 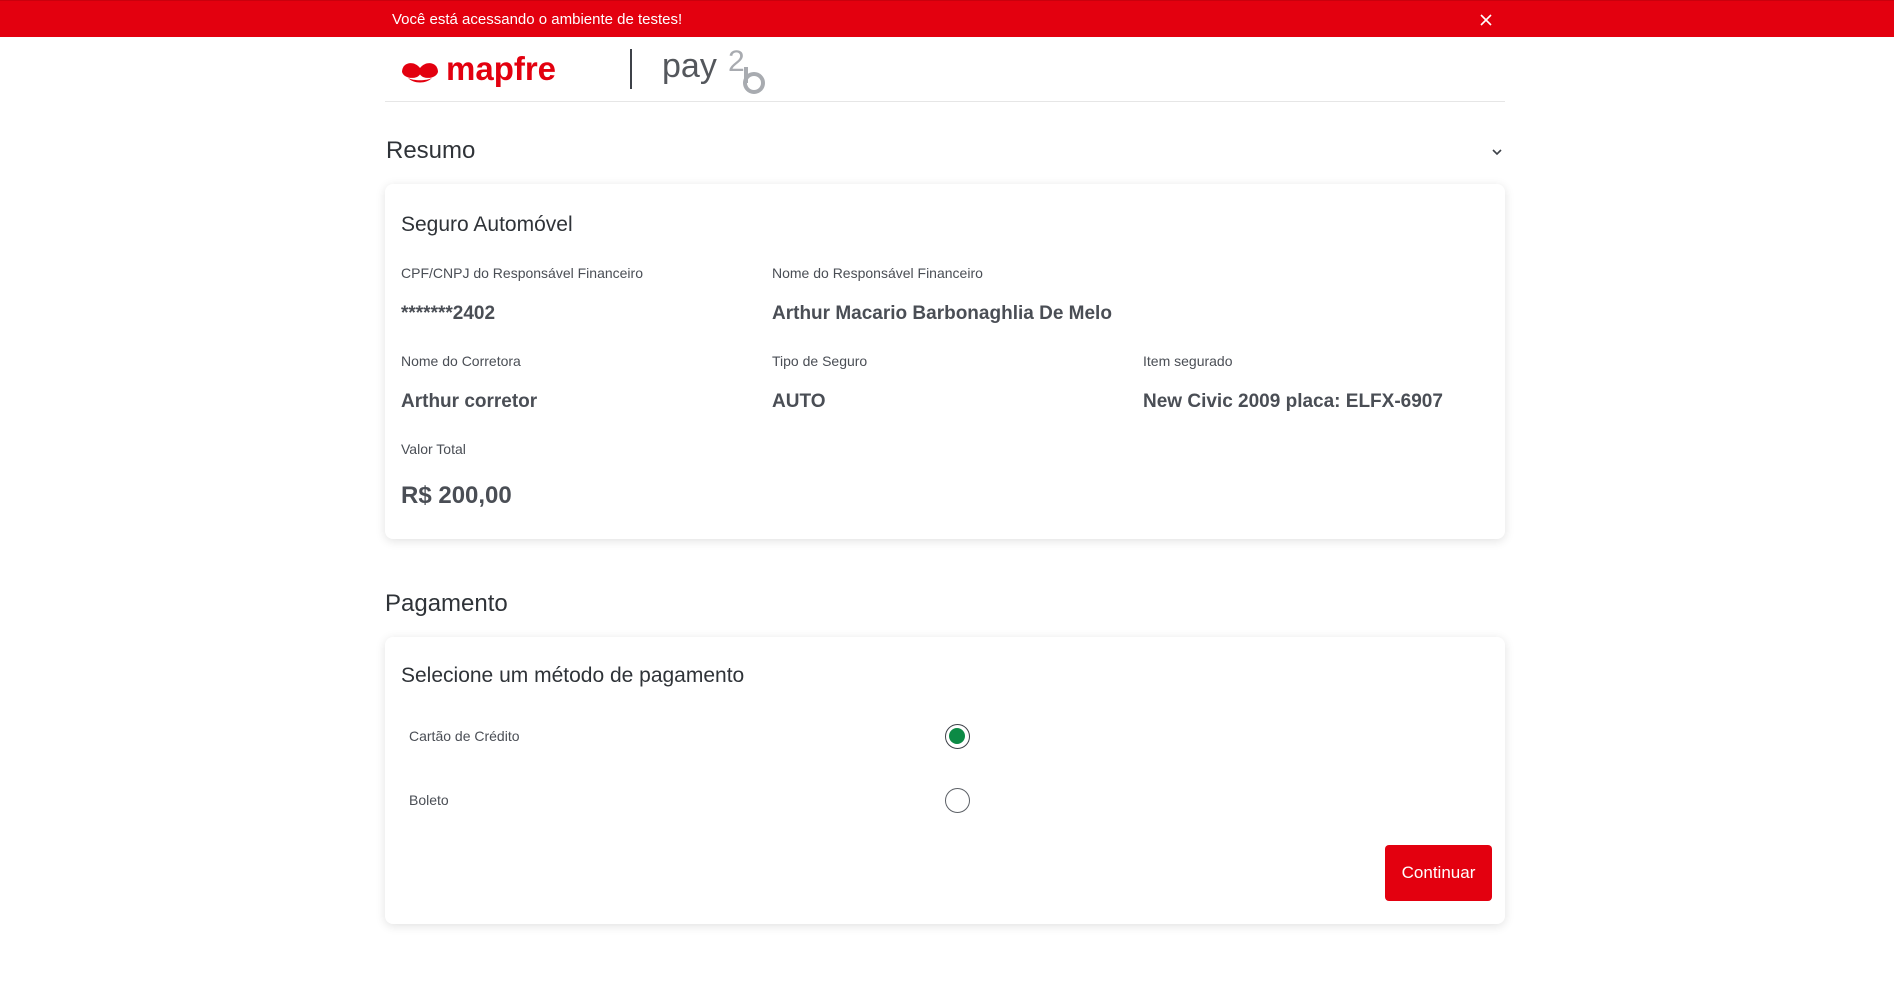 What do you see at coordinates (820, 361) in the screenshot?
I see `insurance-type-label: Tipo de Seguro` at bounding box center [820, 361].